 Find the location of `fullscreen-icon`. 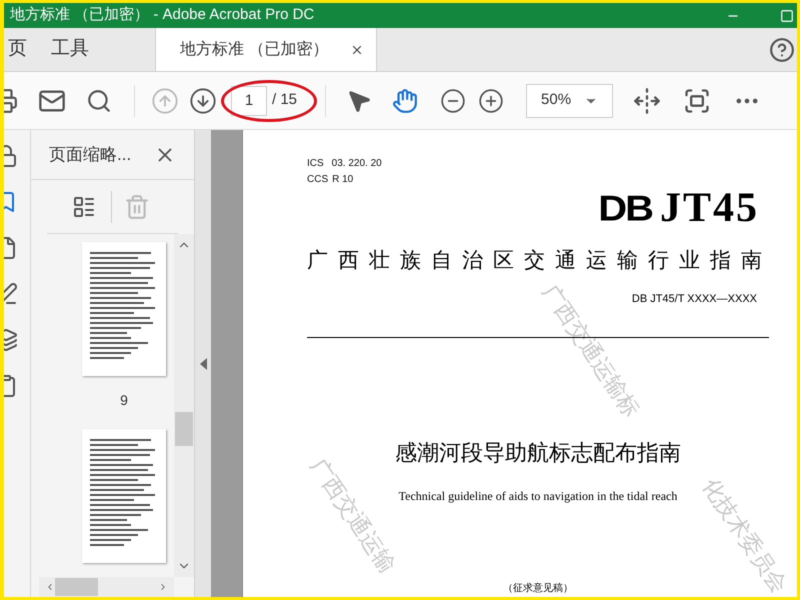

fullscreen-icon is located at coordinates (697, 100).